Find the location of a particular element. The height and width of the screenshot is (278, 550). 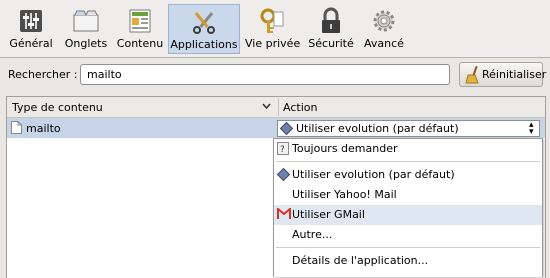

broom-icon is located at coordinates (472, 75).